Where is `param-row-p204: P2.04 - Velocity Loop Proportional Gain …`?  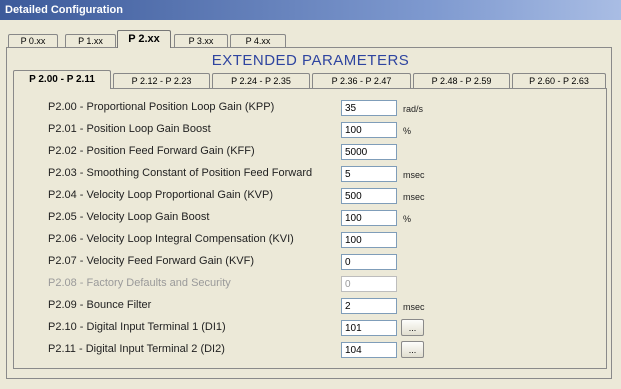 param-row-p204: P2.04 - Velocity Loop Proportional Gain … is located at coordinates (310, 197).